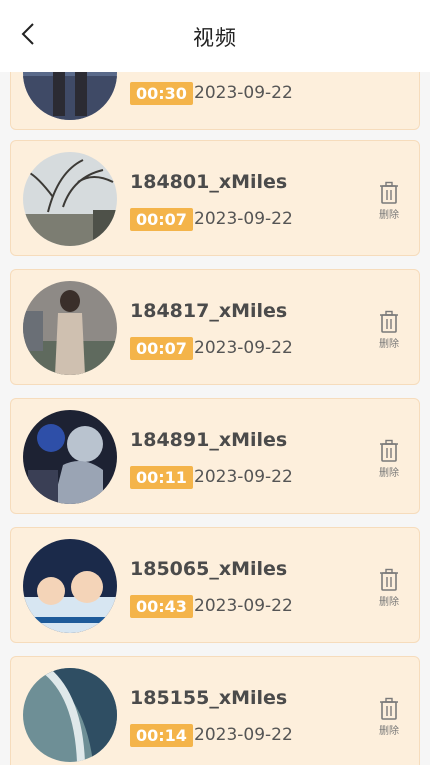 This screenshot has width=430, height=765. What do you see at coordinates (215, 710) in the screenshot?
I see `video-list-item: 185155_xMiles 00:14 2023-09-22 删除` at bounding box center [215, 710].